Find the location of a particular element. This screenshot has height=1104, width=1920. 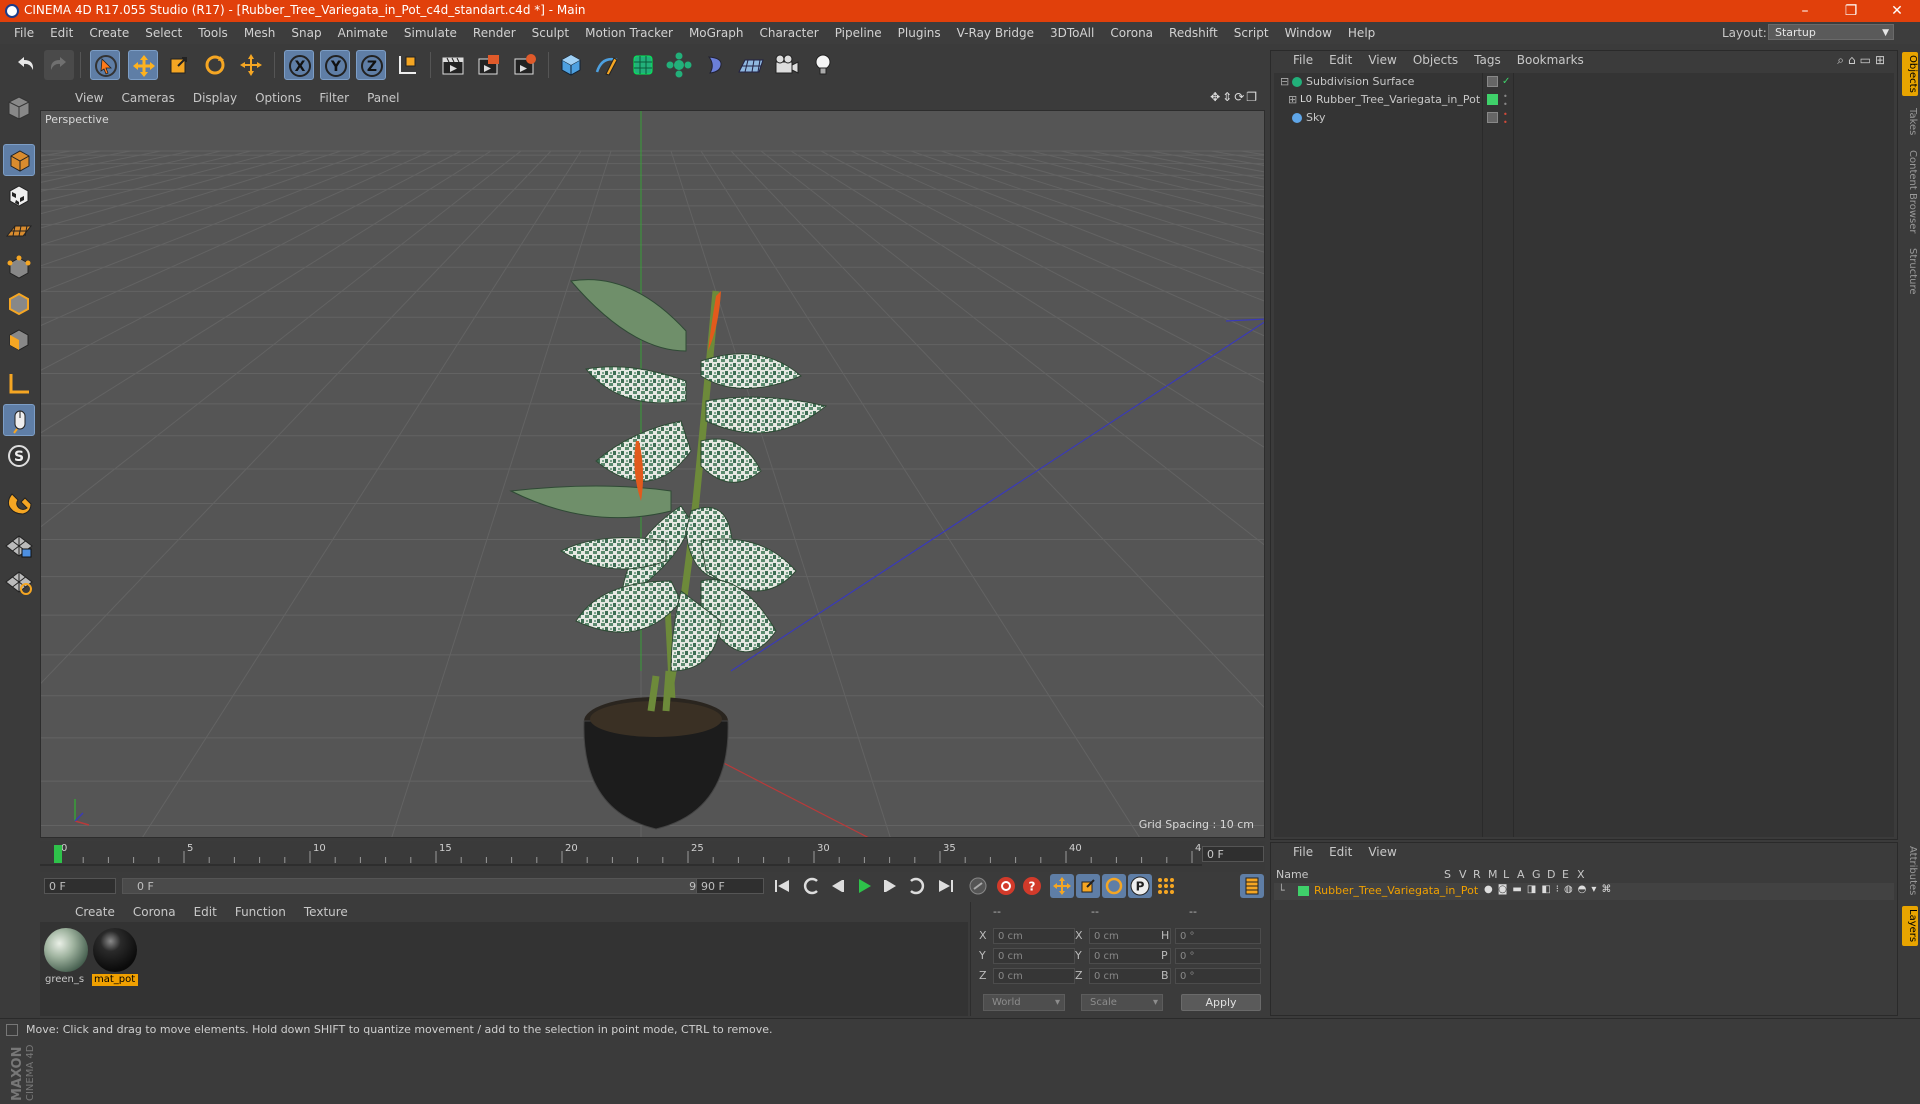

object-menu-file: File is located at coordinates (1303, 60).